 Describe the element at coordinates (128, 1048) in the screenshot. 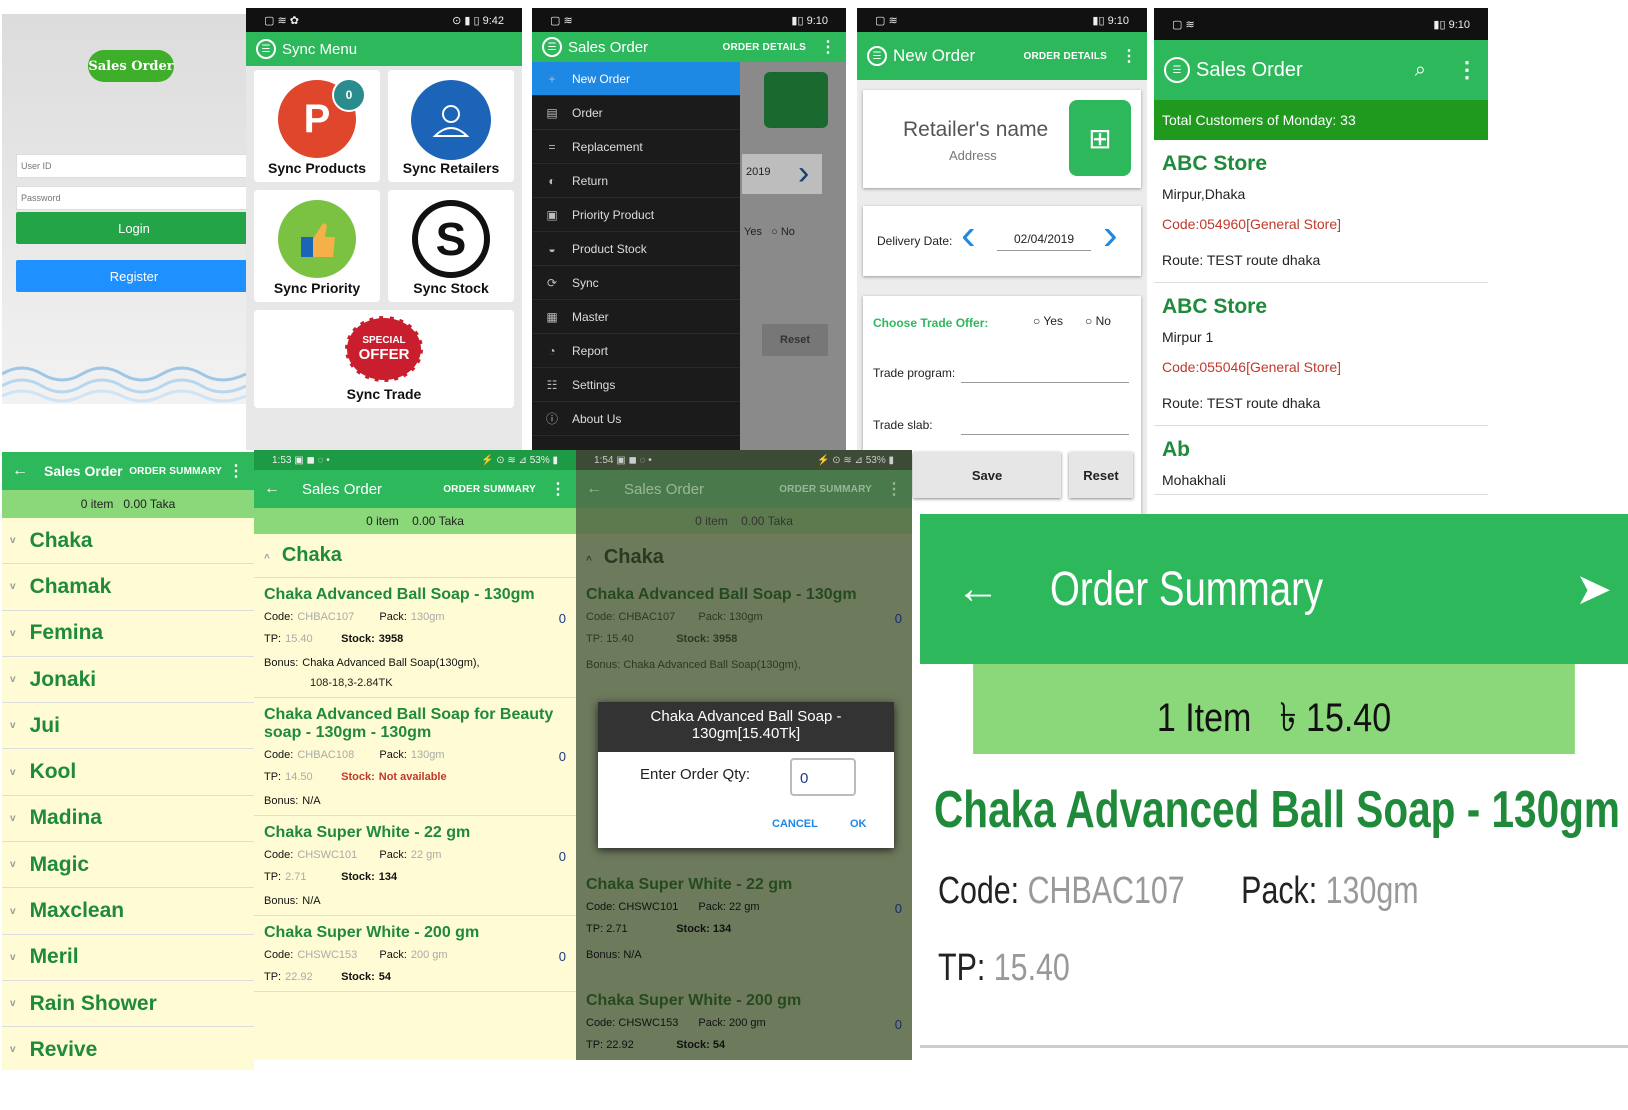

I see `brand-item: v Revive` at that location.